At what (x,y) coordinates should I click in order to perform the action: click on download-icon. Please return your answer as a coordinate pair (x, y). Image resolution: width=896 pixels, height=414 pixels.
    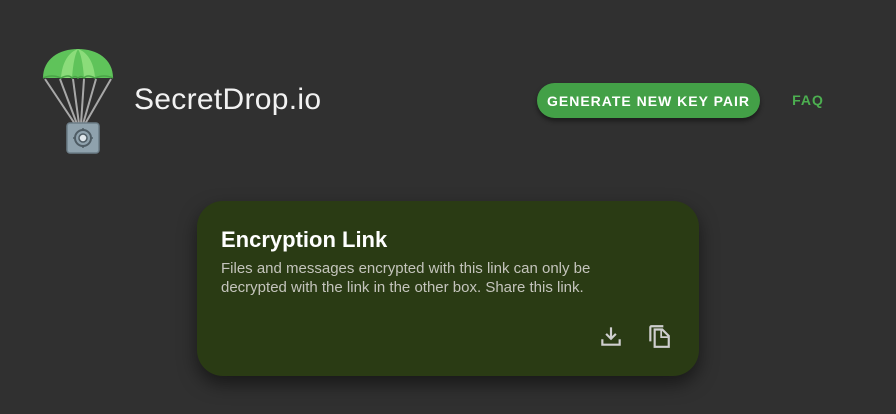
    Looking at the image, I should click on (611, 336).